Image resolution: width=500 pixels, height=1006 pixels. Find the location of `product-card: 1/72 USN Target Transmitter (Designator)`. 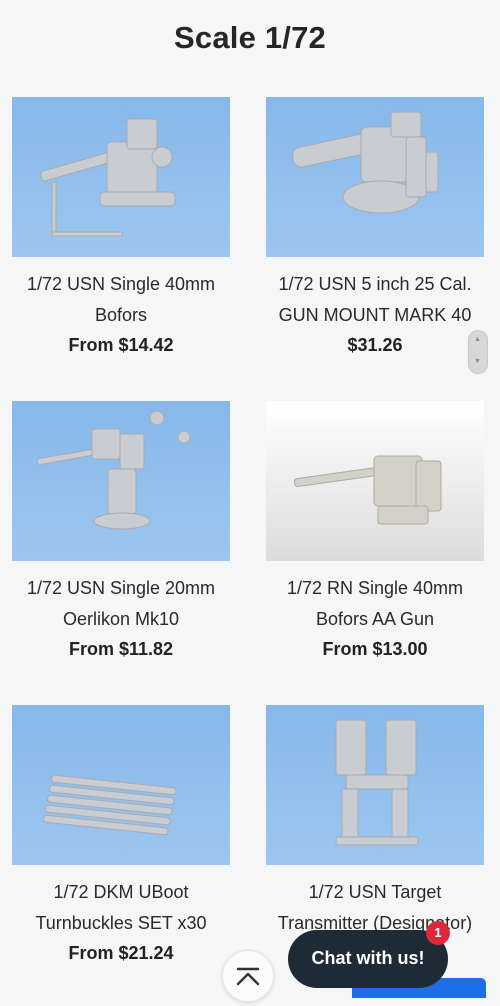

product-card: 1/72 USN Target Transmitter (Designator) is located at coordinates (375, 822).